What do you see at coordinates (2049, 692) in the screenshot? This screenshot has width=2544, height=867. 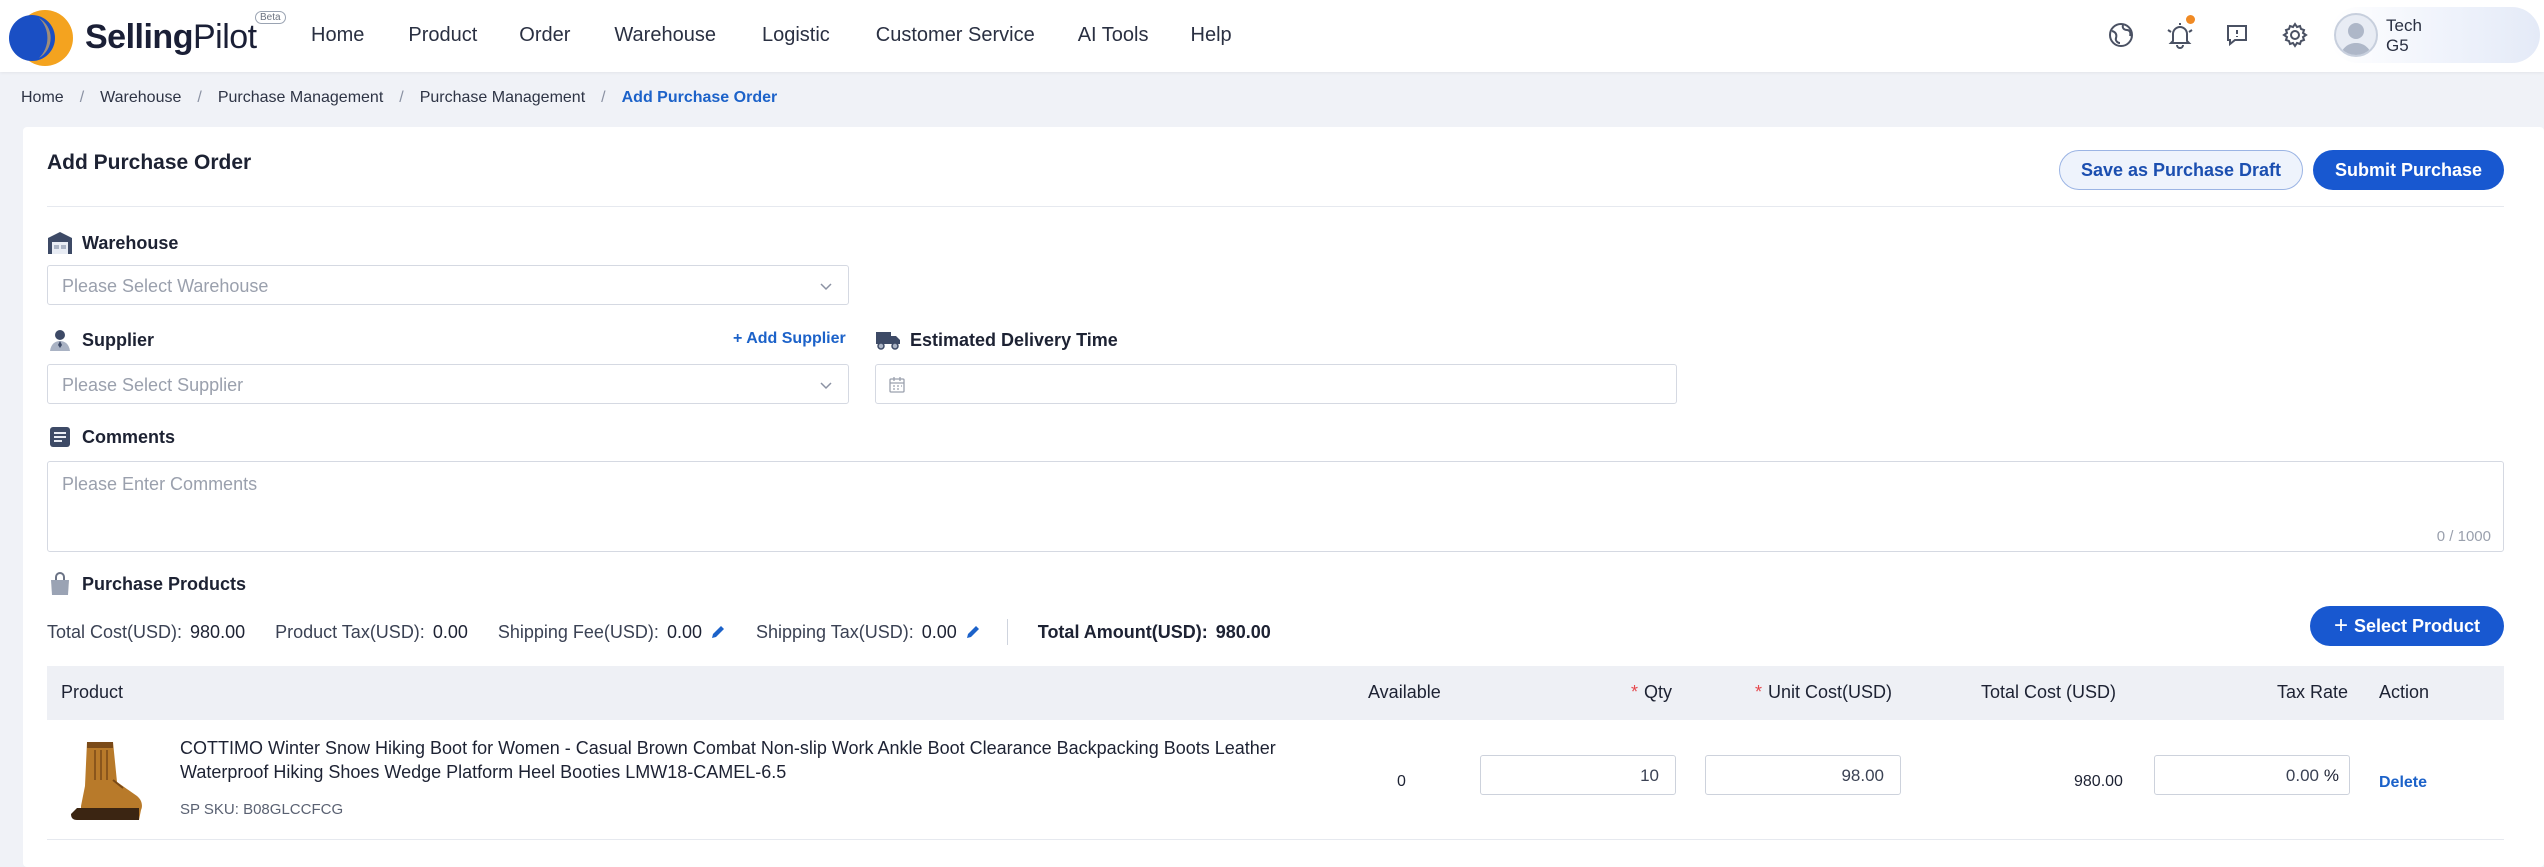 I see `col-total-cost: Total Cost (USD)` at bounding box center [2049, 692].